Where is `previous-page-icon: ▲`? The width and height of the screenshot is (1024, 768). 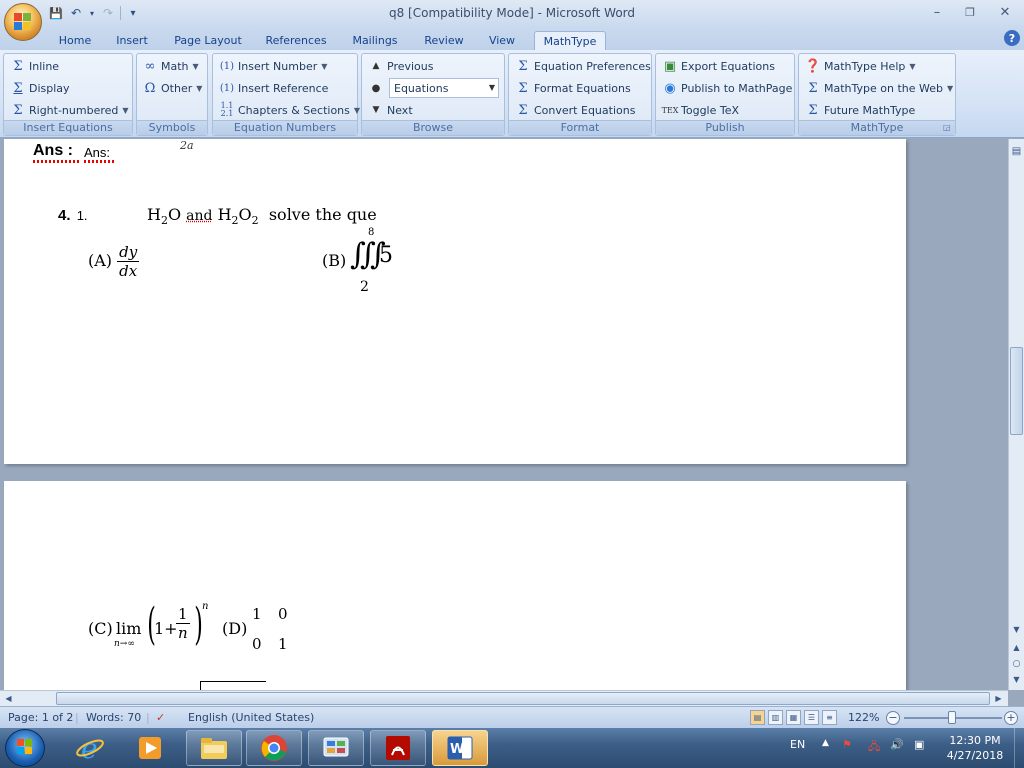 previous-page-icon: ▲ is located at coordinates (1016, 647).